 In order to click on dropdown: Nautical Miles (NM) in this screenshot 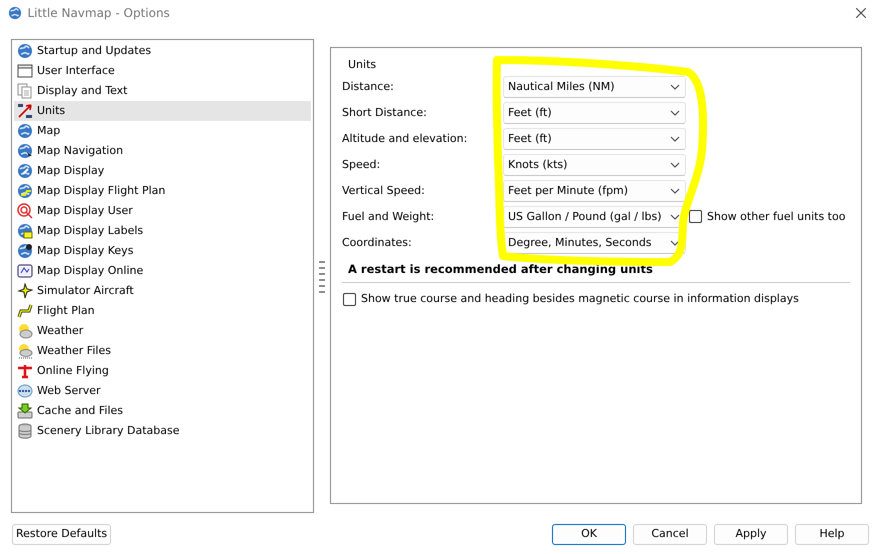, I will do `click(594, 87)`.